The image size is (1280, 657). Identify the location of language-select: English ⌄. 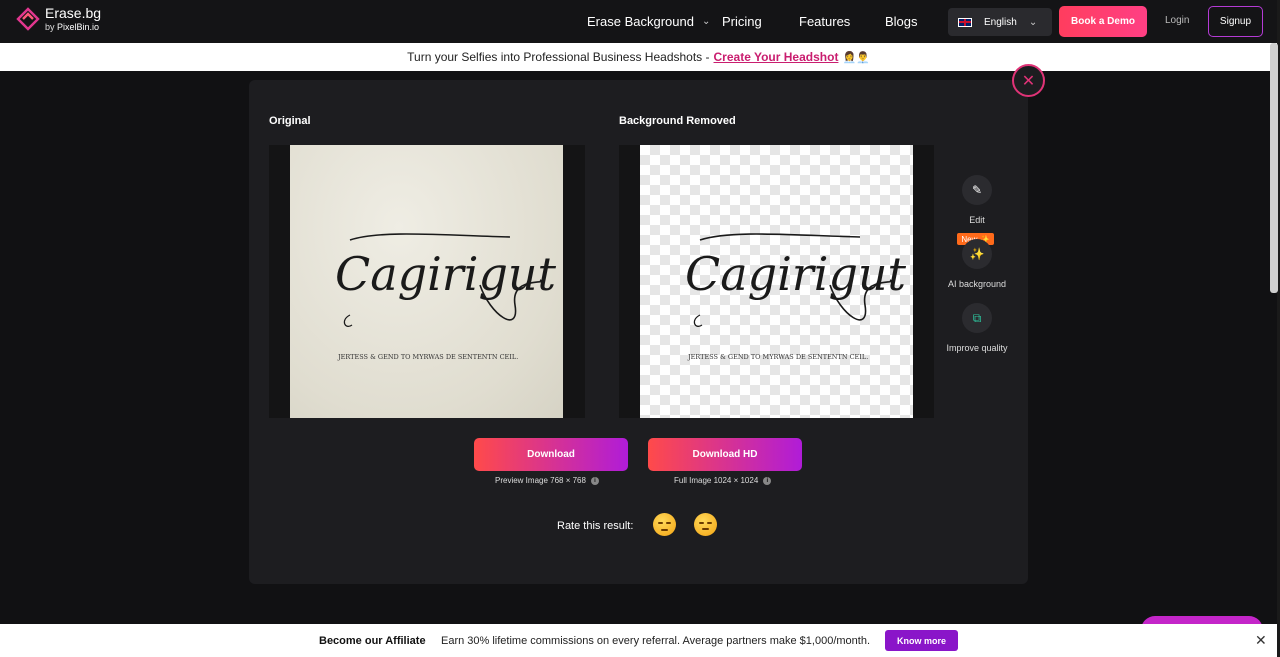
(1000, 22).